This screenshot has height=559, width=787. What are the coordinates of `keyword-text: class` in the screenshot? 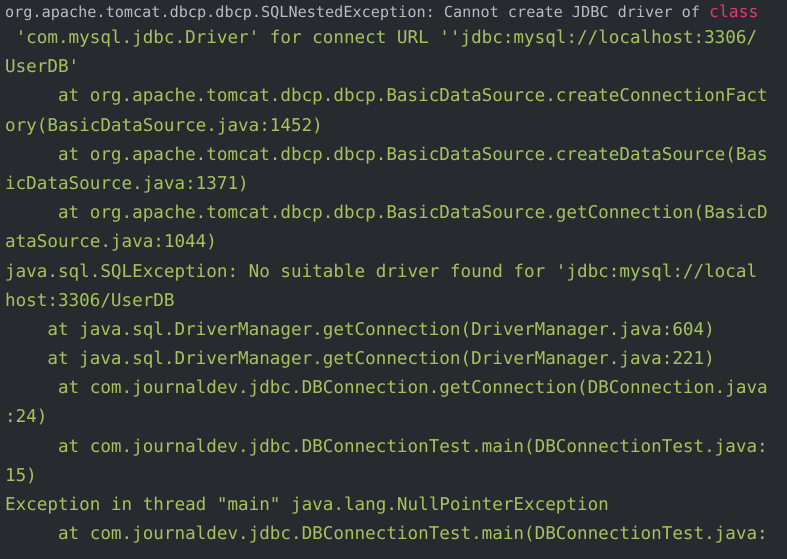 It's located at (733, 11).